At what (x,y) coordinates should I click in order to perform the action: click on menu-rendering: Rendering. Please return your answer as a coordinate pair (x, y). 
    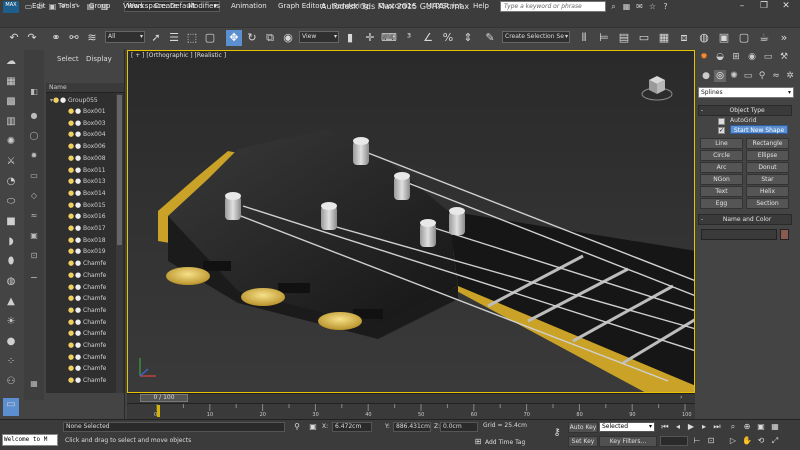
    Looking at the image, I should click on (351, 6).